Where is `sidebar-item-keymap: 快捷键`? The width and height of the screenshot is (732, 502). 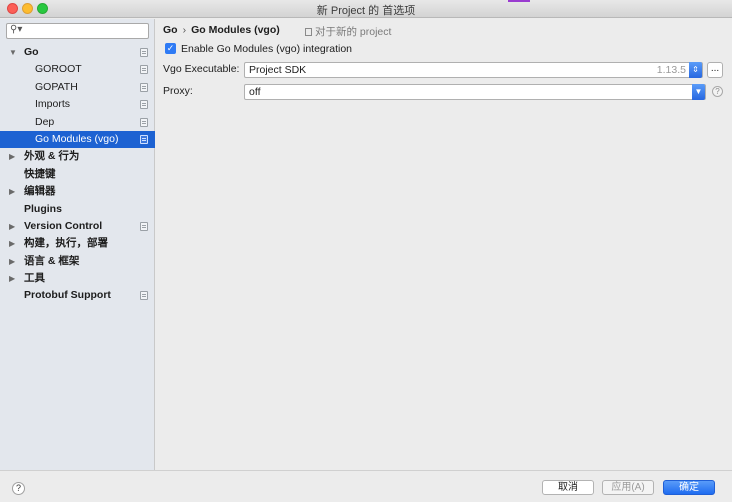
sidebar-item-keymap: 快捷键 is located at coordinates (77, 174).